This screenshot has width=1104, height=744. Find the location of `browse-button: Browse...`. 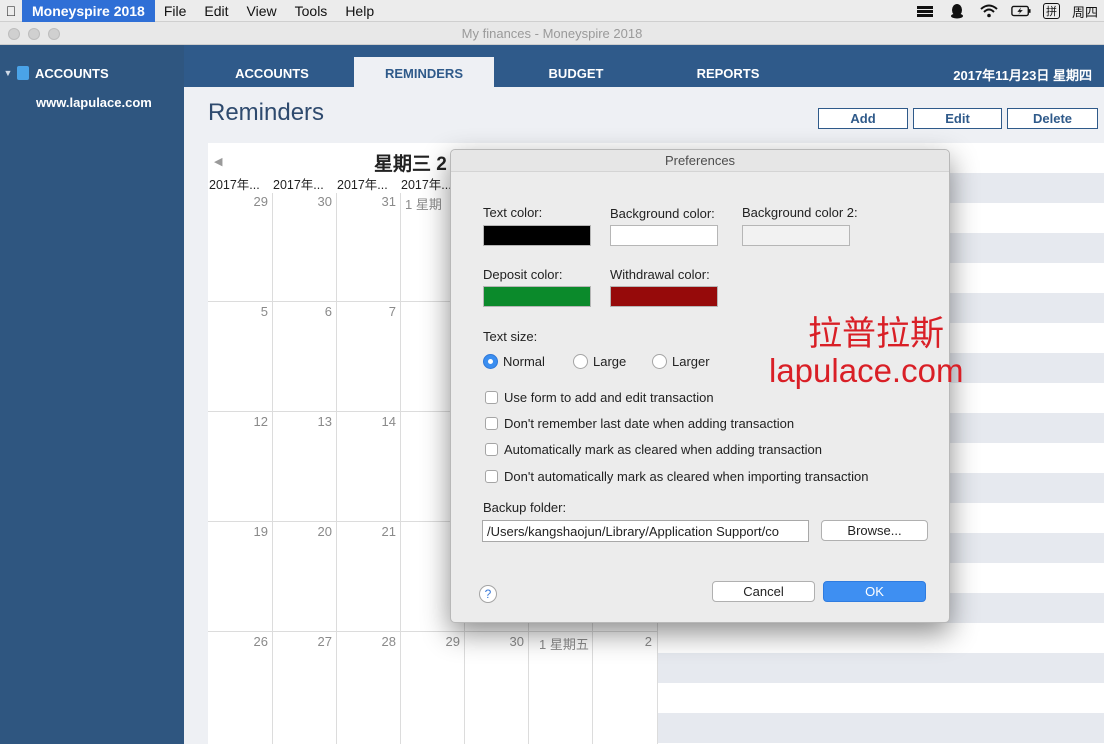

browse-button: Browse... is located at coordinates (874, 530).